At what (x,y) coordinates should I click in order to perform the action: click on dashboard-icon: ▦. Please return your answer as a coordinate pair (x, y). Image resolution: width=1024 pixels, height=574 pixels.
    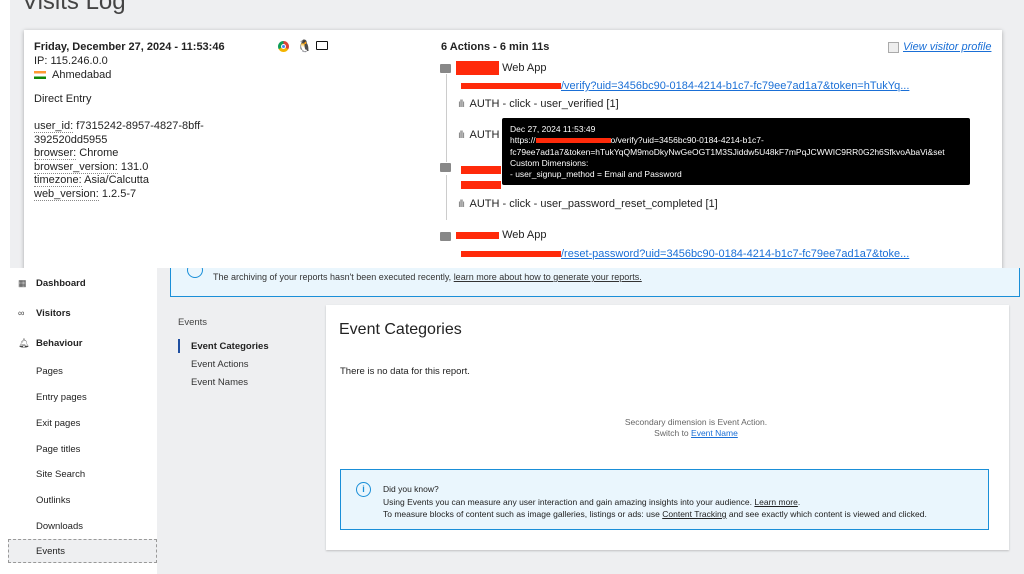
    Looking at the image, I should click on (22, 283).